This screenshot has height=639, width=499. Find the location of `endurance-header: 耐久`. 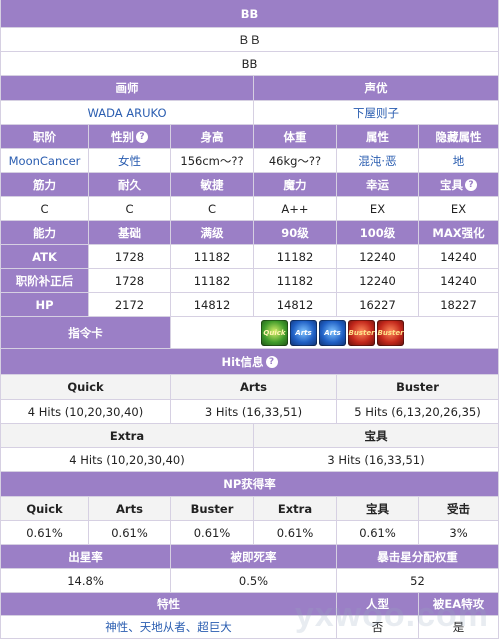

endurance-header: 耐久 is located at coordinates (130, 185).